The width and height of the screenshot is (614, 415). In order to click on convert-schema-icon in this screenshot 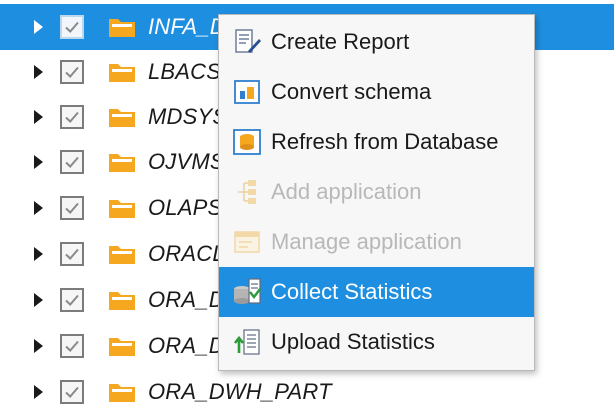, I will do `click(247, 92)`.